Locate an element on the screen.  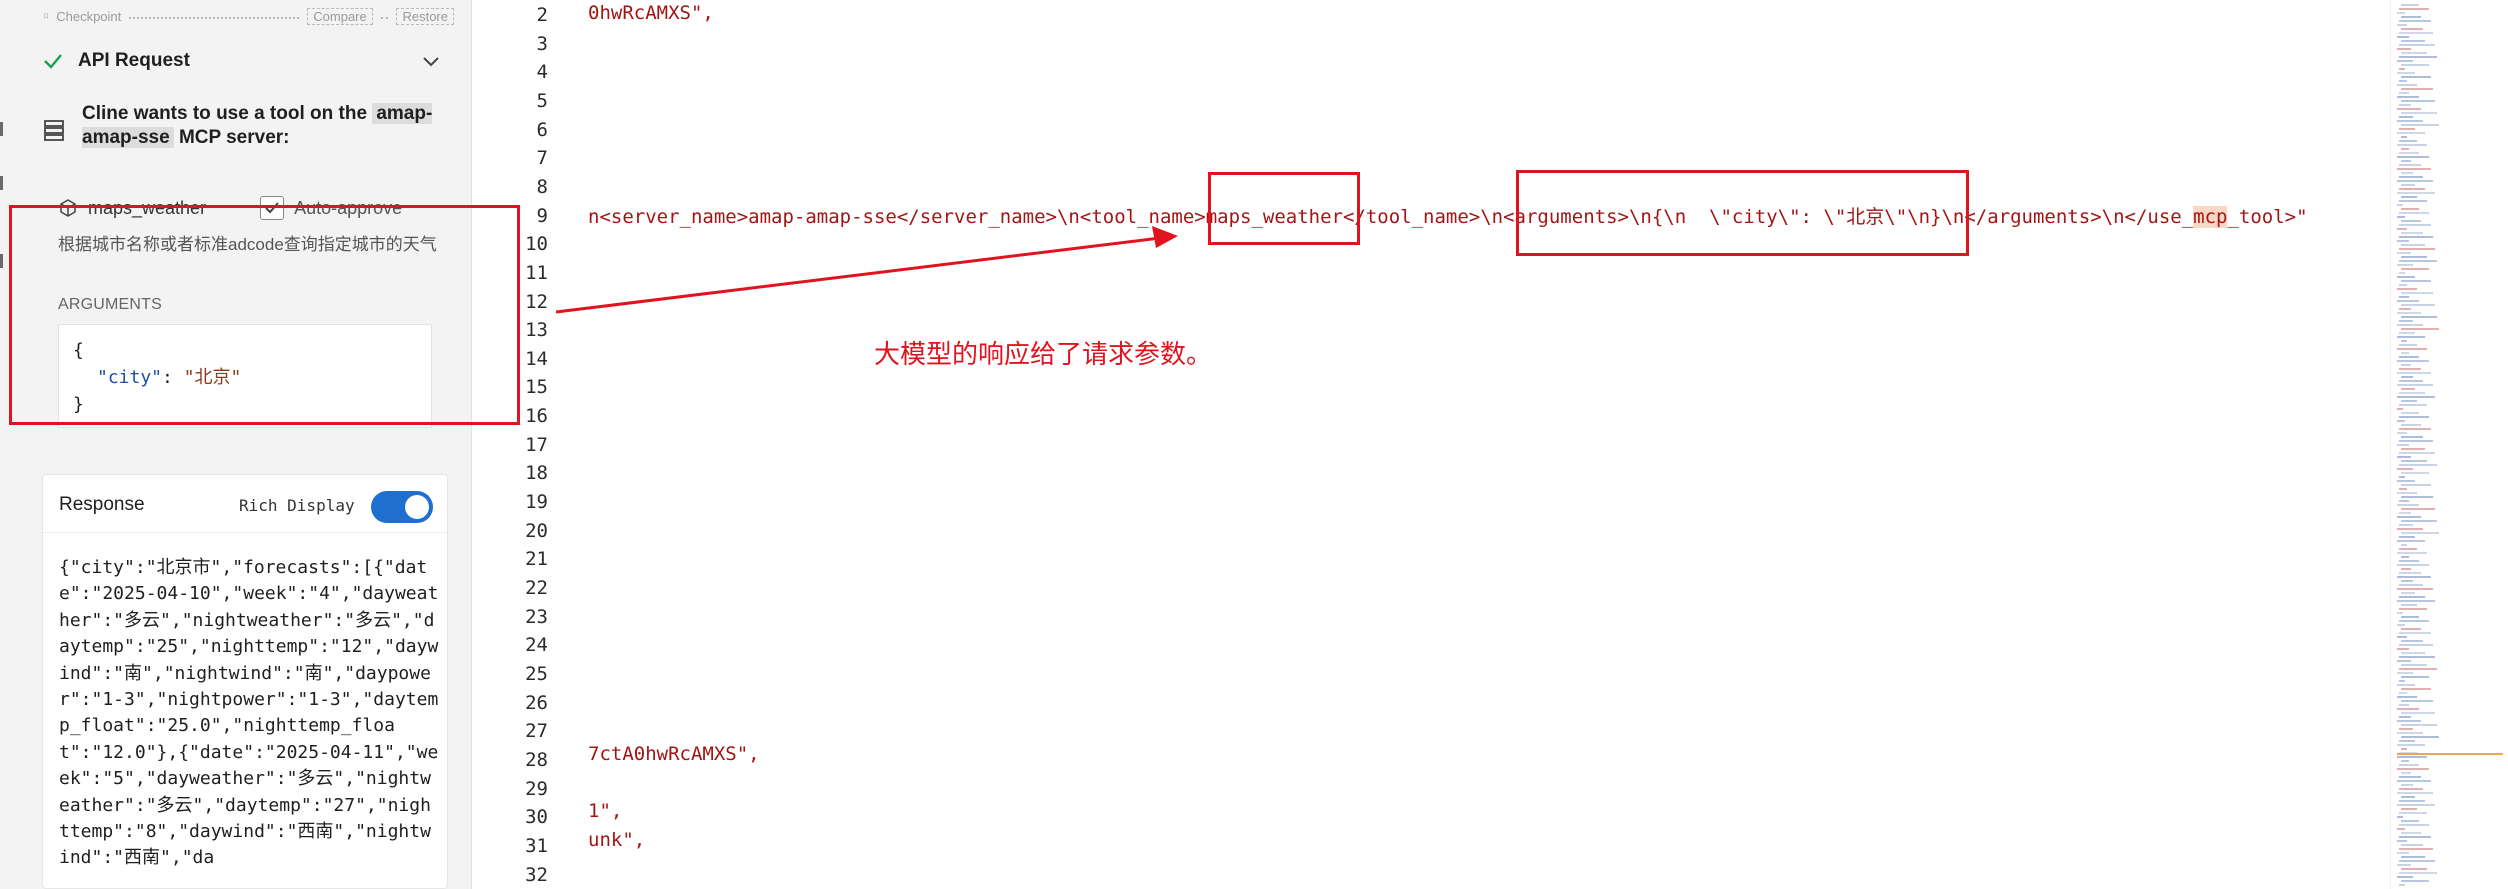
line-number: 20 is located at coordinates (536, 530).